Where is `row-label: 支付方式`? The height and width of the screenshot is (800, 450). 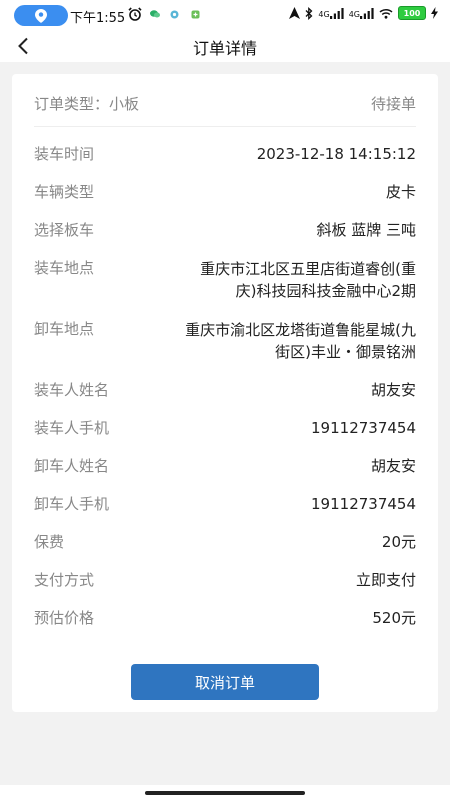 row-label: 支付方式 is located at coordinates (64, 580).